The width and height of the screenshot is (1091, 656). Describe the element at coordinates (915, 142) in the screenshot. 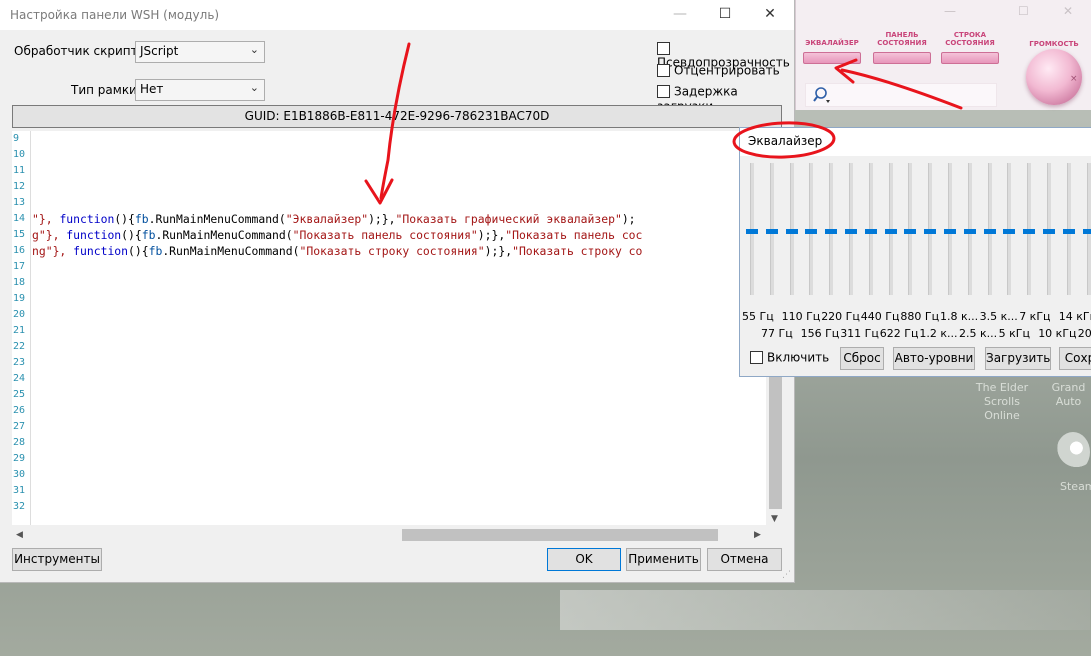

I see `equalizer-titlebar: Эквалайзер` at that location.